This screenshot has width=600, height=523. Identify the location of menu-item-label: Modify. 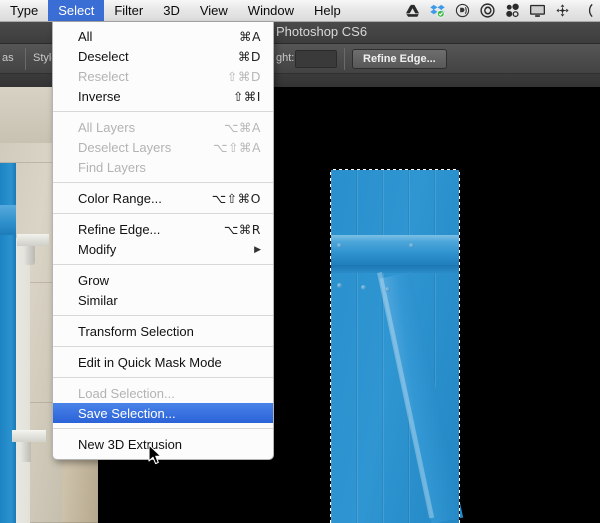
(97, 249).